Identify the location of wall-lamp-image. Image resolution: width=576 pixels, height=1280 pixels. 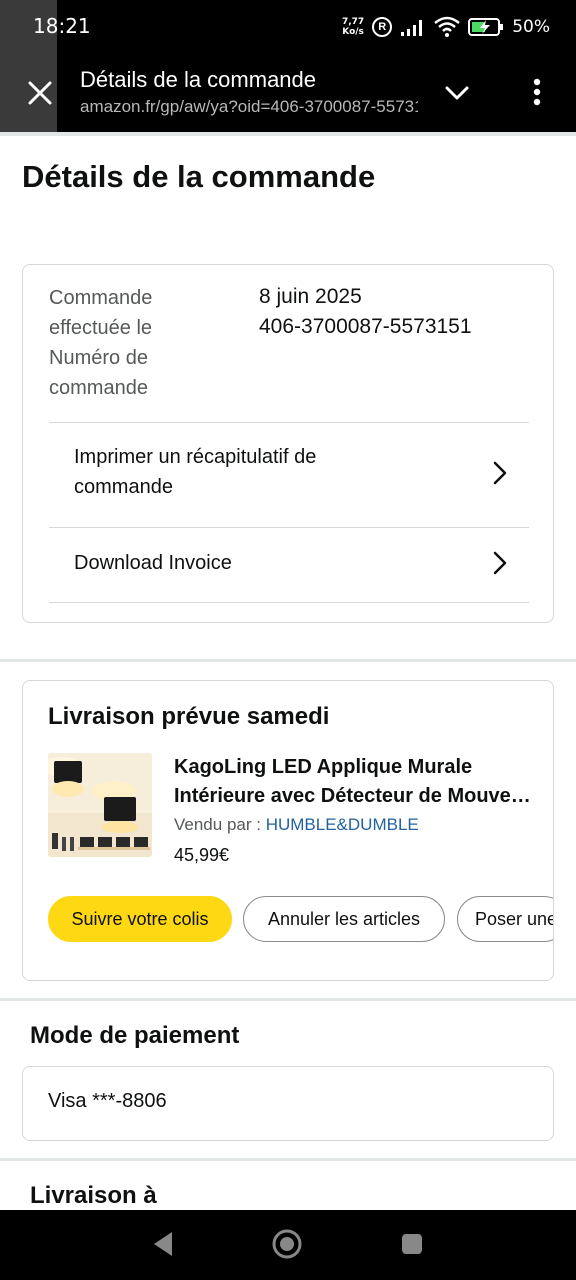
(100, 805).